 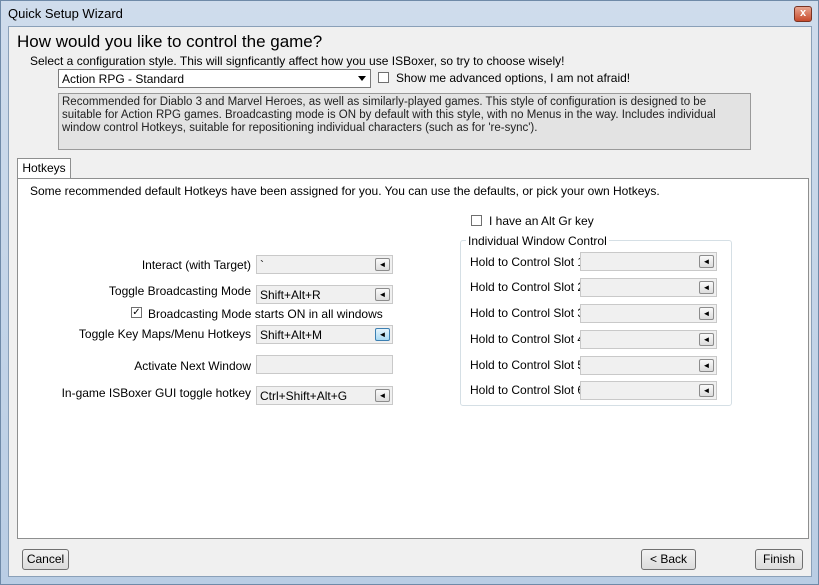 What do you see at coordinates (324, 264) in the screenshot?
I see `interact-hotkey-field: ` ◄` at bounding box center [324, 264].